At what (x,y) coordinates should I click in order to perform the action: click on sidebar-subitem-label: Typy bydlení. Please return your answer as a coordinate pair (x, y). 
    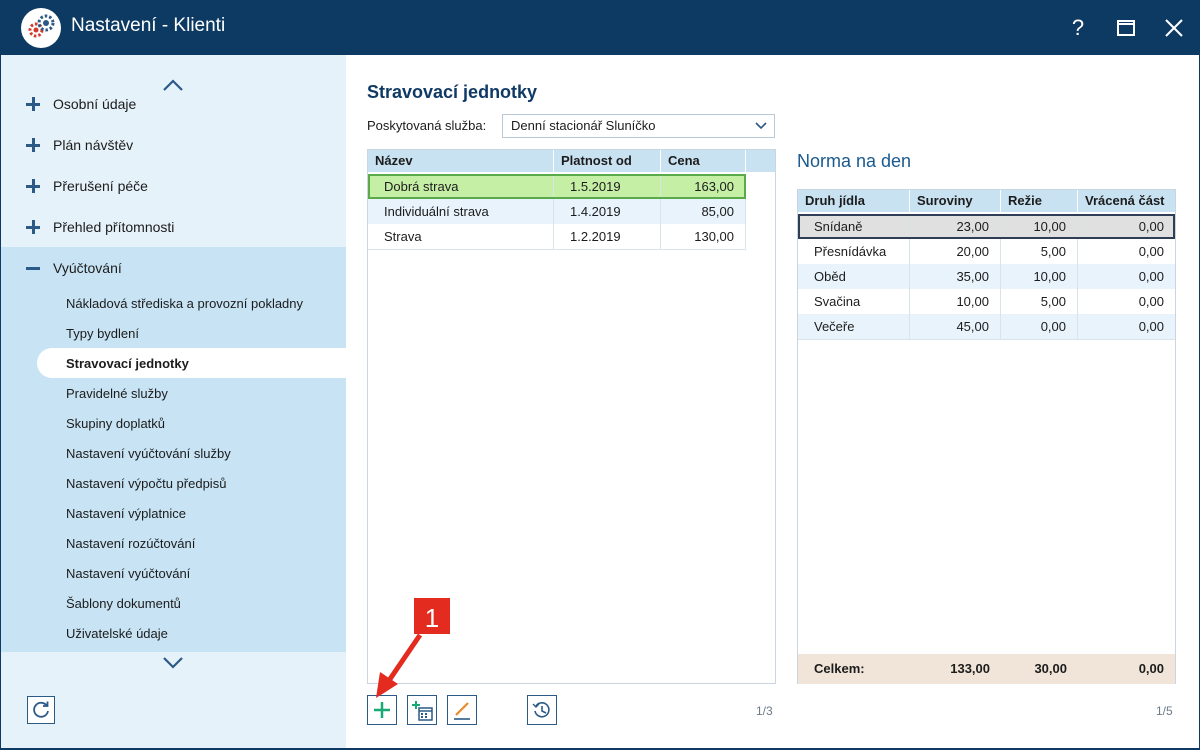
    Looking at the image, I should click on (102, 333).